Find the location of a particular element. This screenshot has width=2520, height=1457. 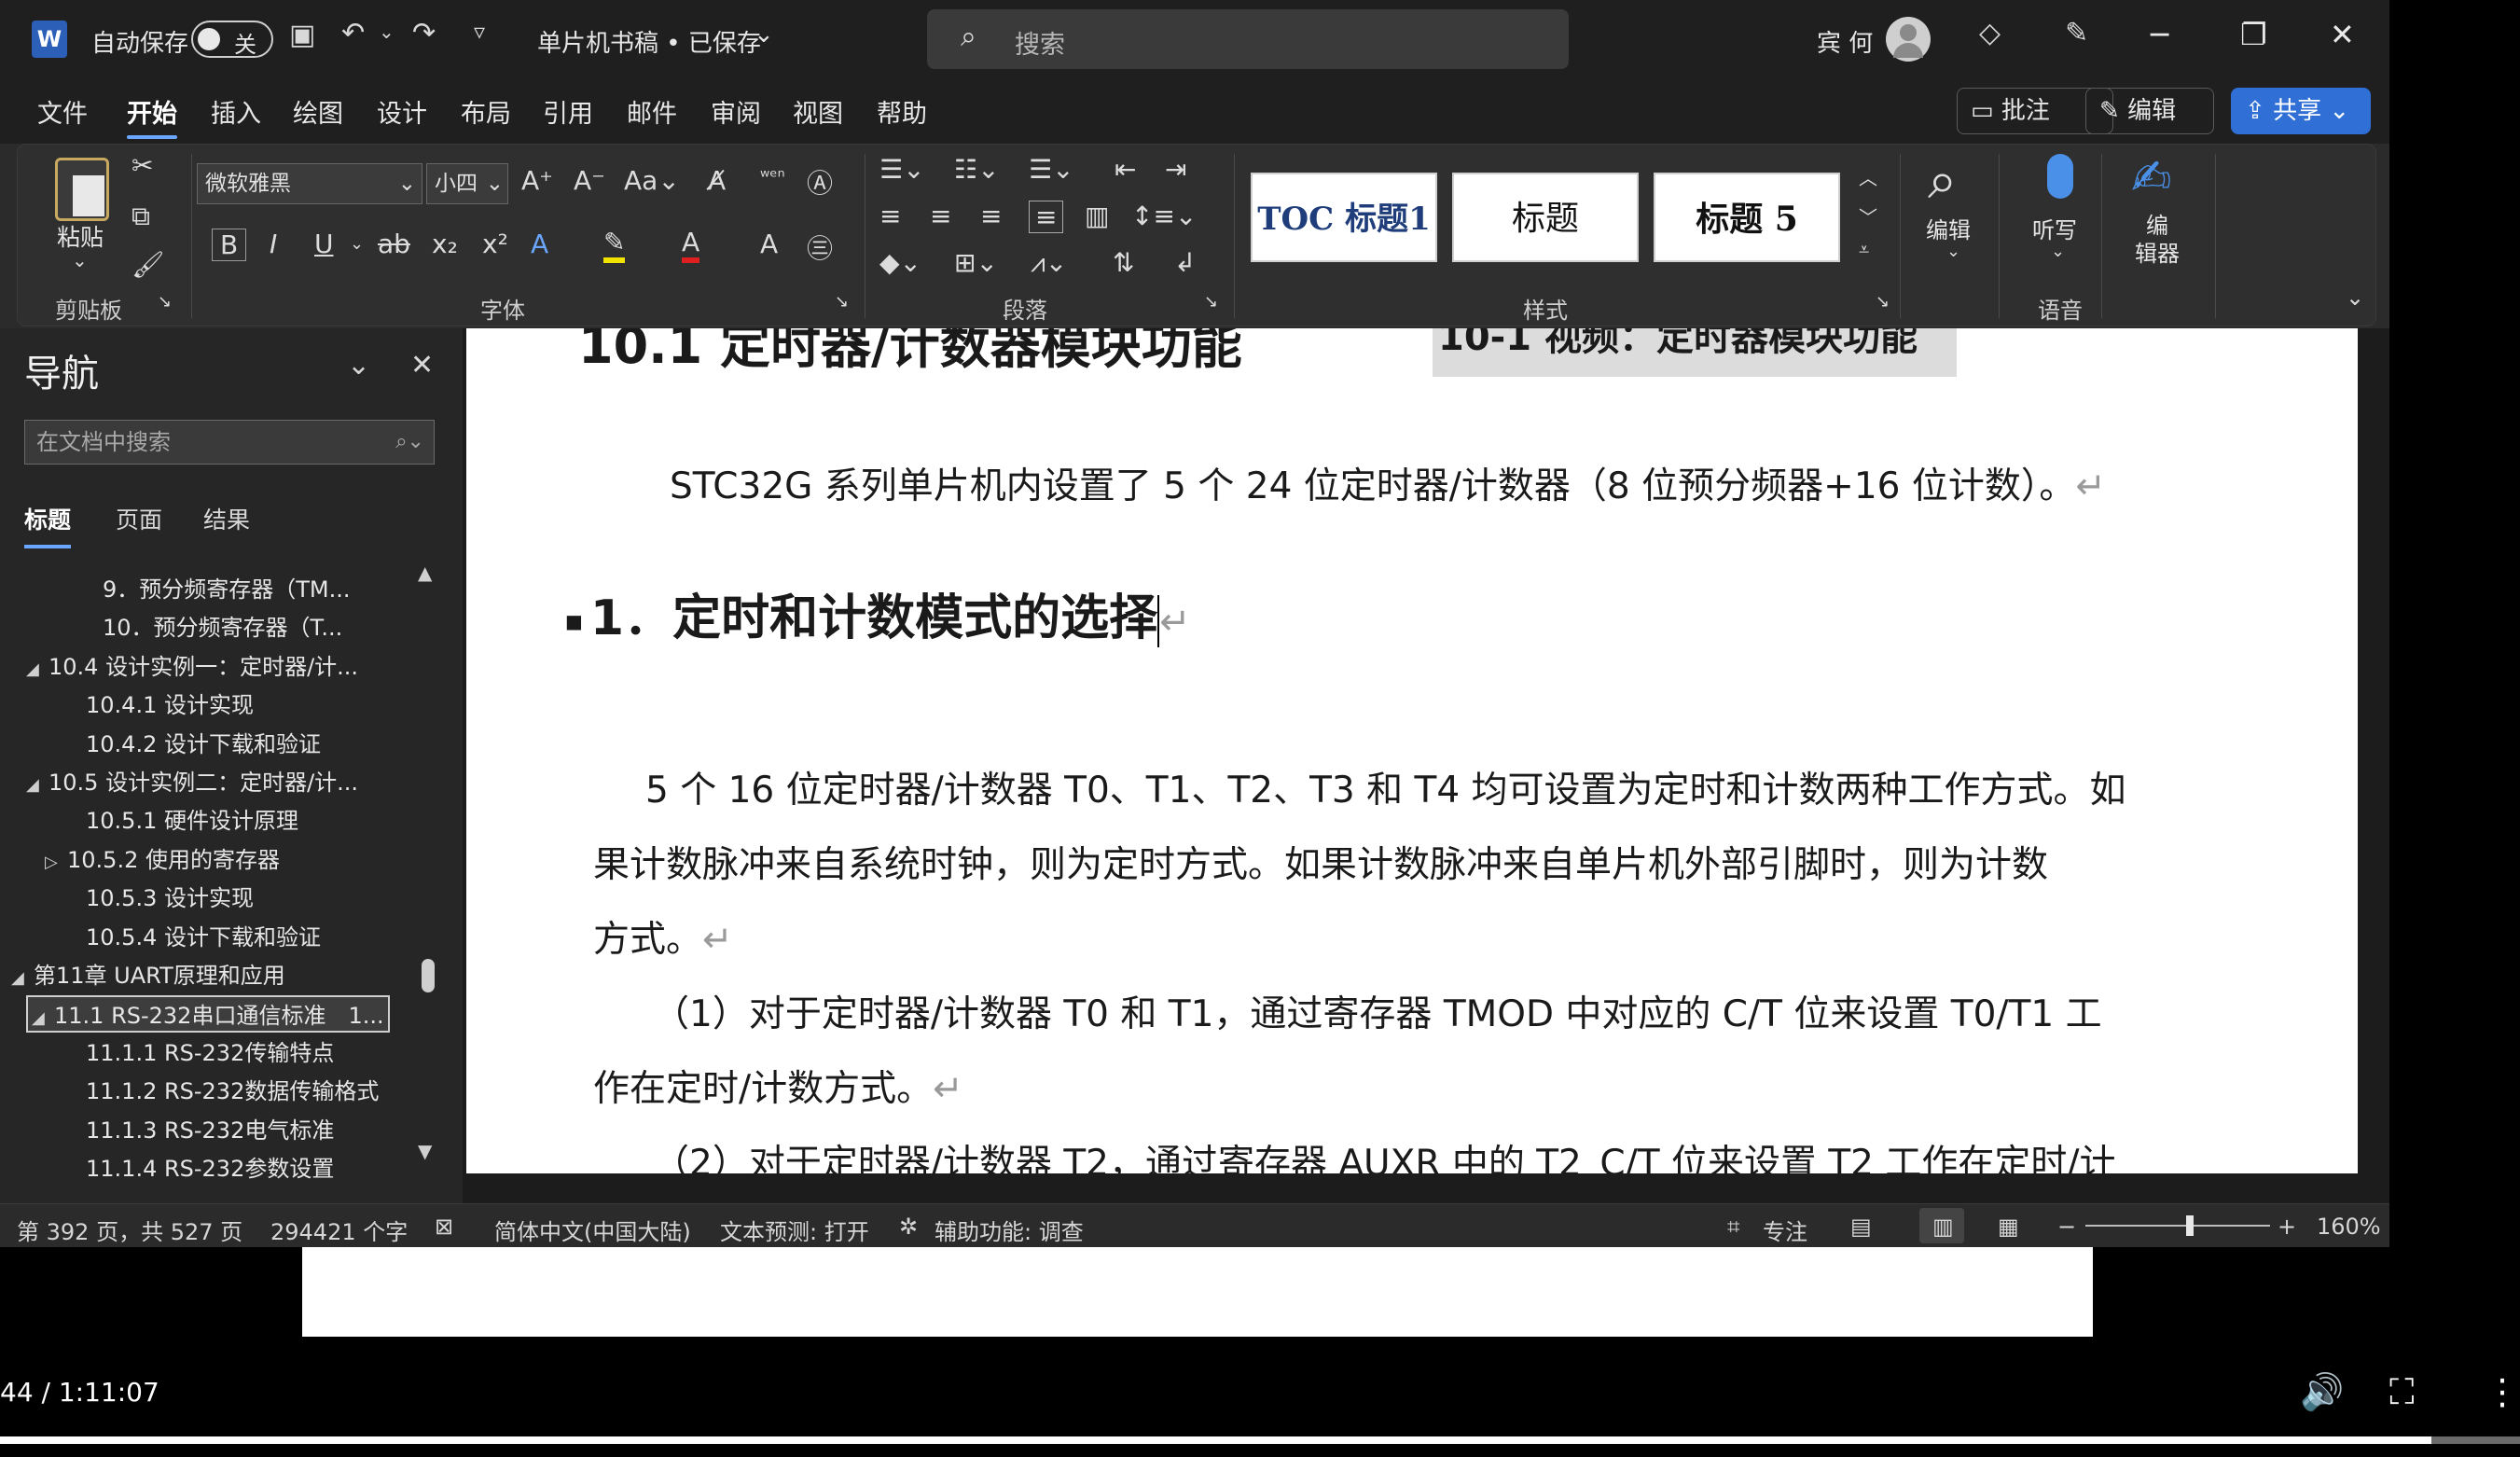

word-count: 294421 个字 is located at coordinates (339, 1230).